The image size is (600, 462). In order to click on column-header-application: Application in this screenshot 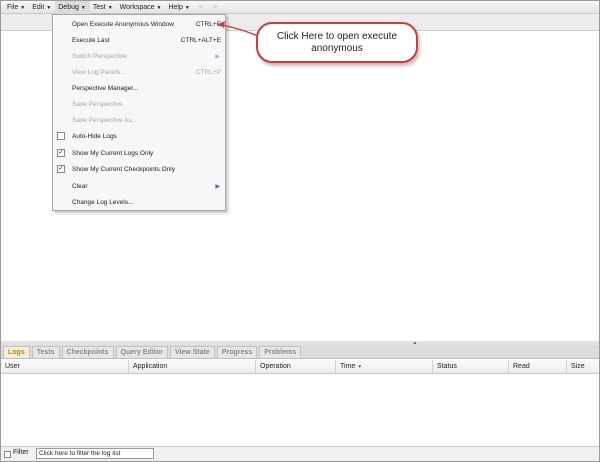, I will do `click(192, 367)`.